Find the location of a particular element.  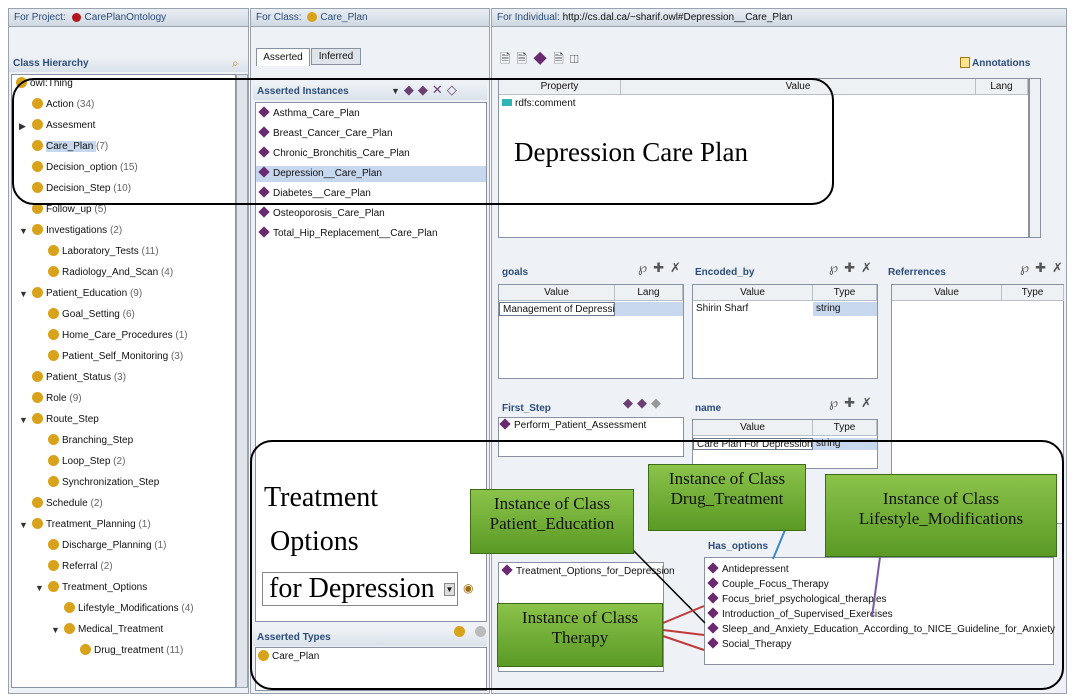

tree-item: Laboratory_Tests (11) is located at coordinates (103, 252).